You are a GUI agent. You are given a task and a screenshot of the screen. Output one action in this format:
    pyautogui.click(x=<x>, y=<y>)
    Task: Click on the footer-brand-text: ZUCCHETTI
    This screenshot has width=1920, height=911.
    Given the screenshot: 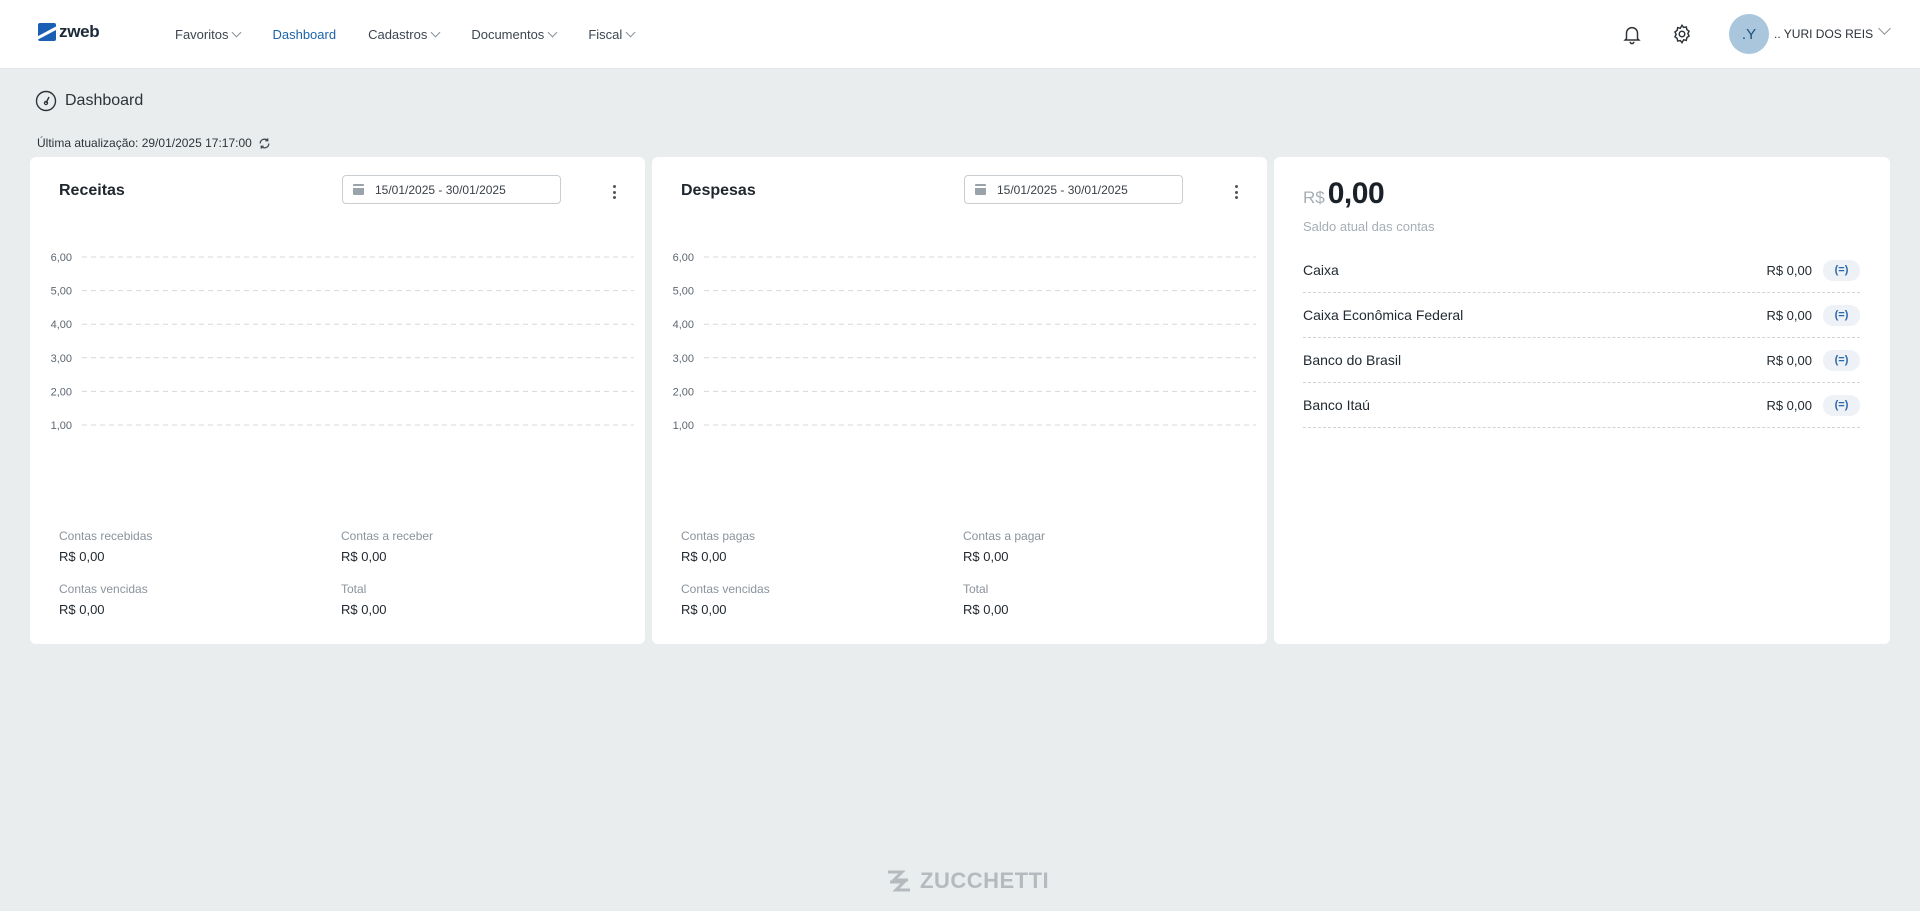 What is the action you would take?
    pyautogui.click(x=985, y=880)
    